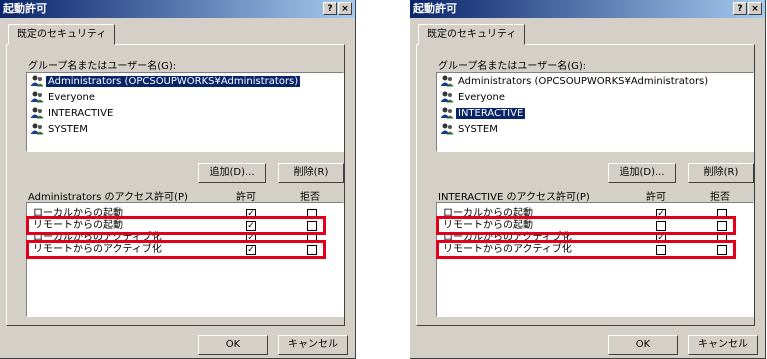 The image size is (767, 359). Describe the element at coordinates (108, 197) in the screenshot. I see `permissions-label: Administrators のアクセス許可(P)` at that location.